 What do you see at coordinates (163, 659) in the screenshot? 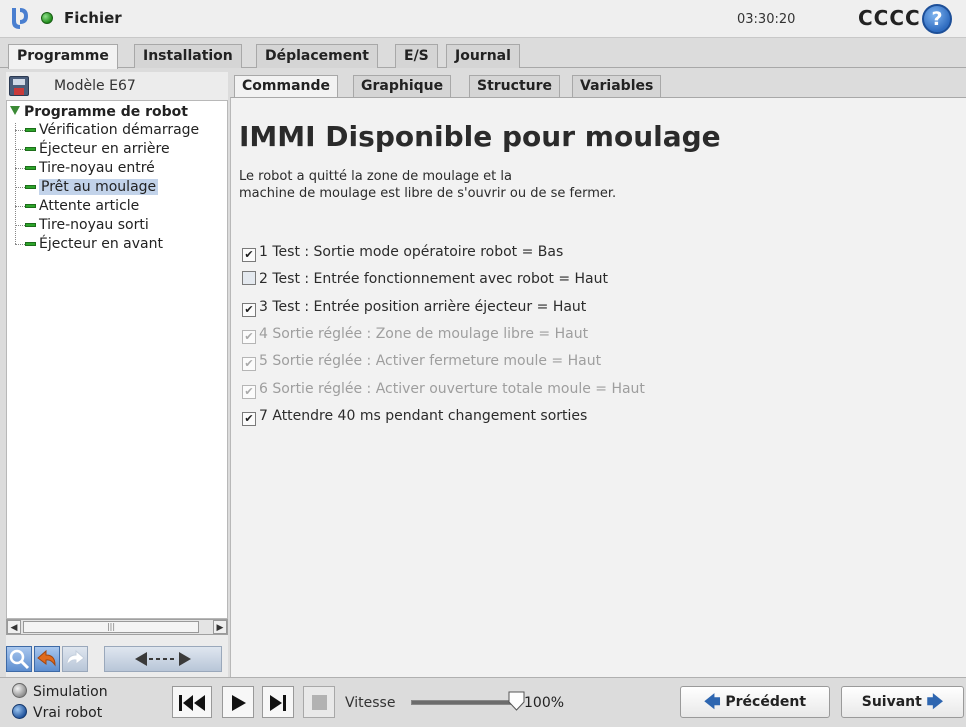
I see `move-node-button` at bounding box center [163, 659].